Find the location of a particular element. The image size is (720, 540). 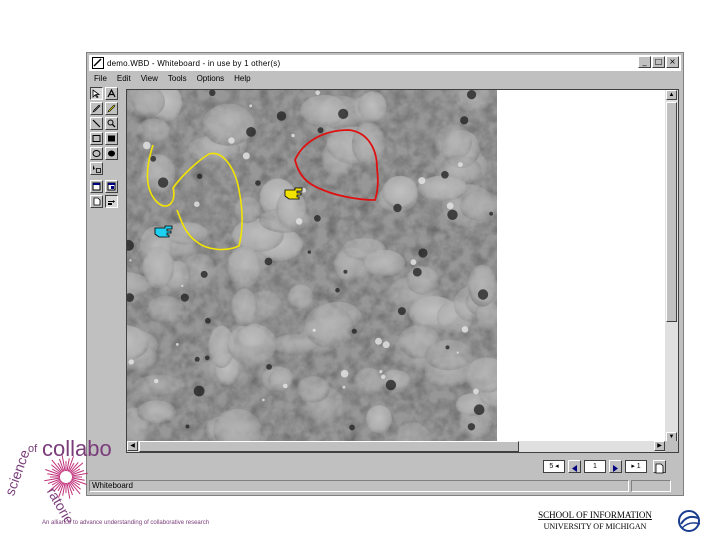

svg-text: collabo is located at coordinates (77, 448).